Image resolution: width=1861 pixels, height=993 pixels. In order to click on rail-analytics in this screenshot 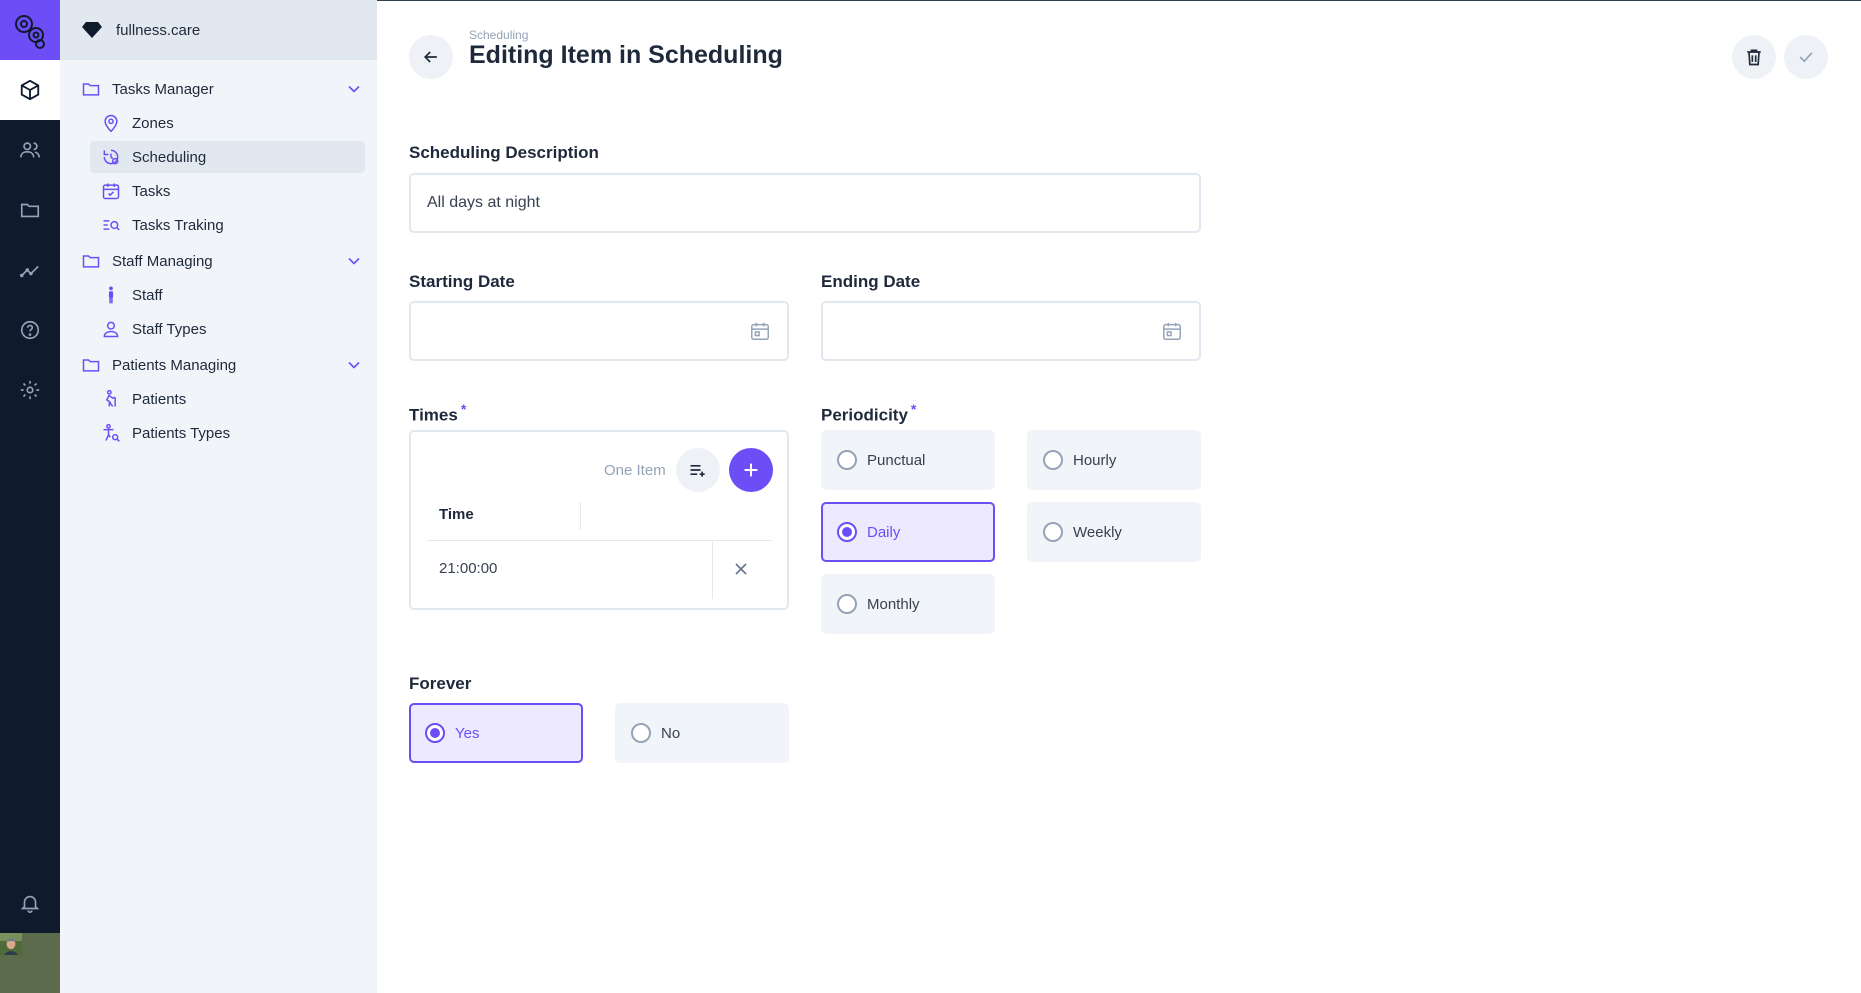, I will do `click(30, 270)`.